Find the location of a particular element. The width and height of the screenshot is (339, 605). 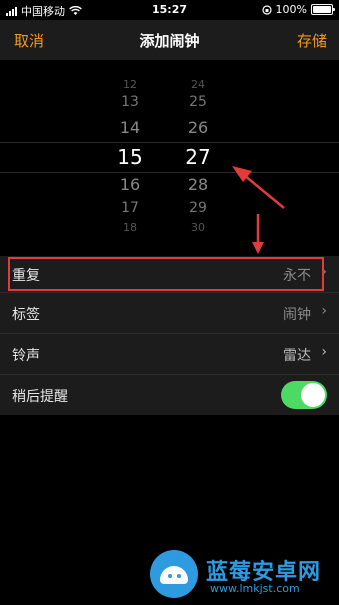

picker-selection-top is located at coordinates (169, 142).